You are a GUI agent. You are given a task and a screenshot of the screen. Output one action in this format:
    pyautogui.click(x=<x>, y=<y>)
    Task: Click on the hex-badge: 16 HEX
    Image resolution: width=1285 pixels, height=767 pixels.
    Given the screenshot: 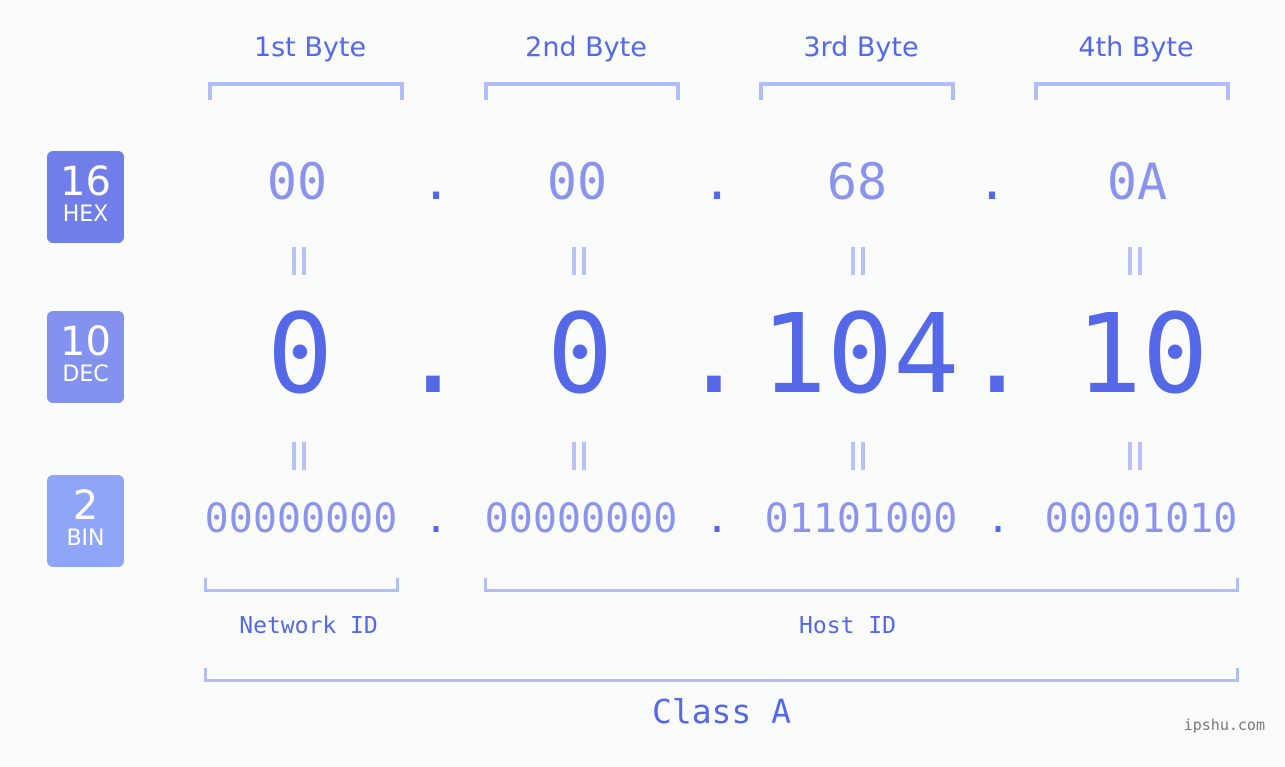 What is the action you would take?
    pyautogui.click(x=85, y=197)
    